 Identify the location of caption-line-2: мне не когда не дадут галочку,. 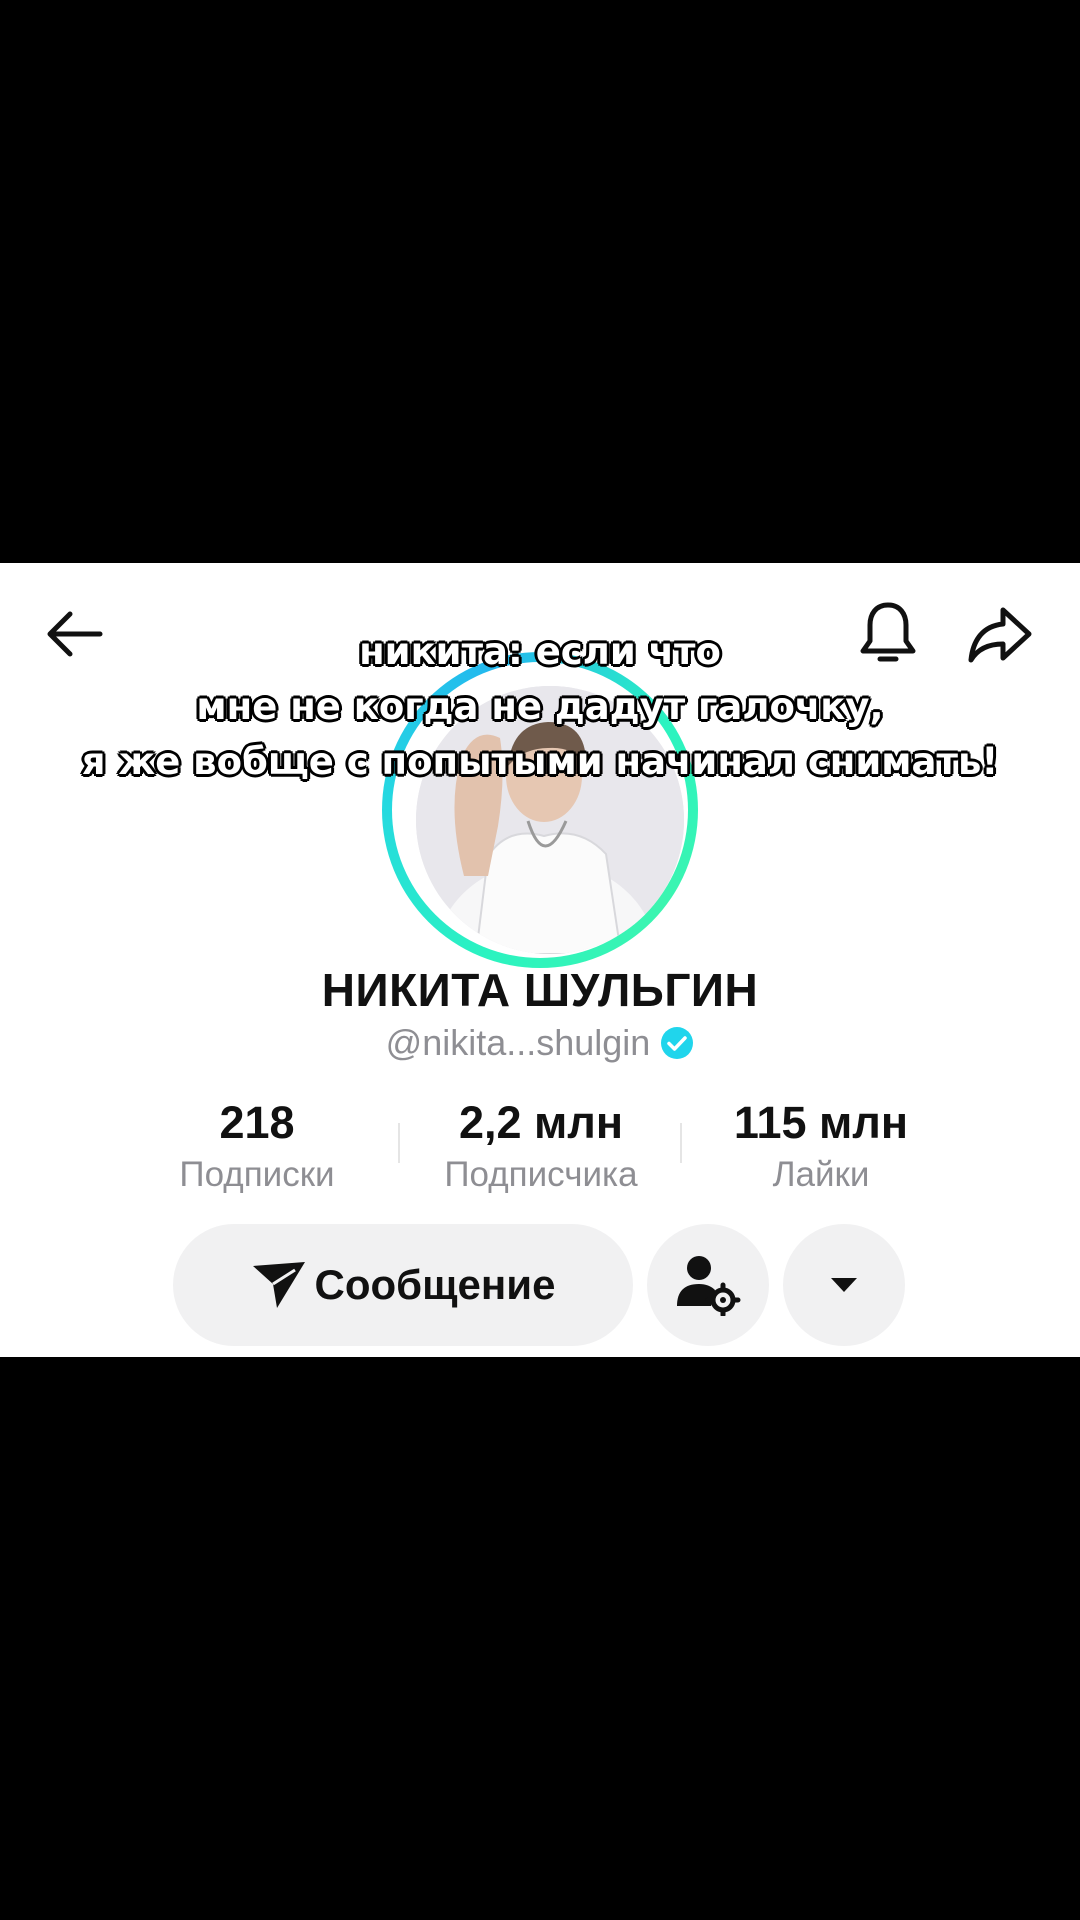
(540, 706).